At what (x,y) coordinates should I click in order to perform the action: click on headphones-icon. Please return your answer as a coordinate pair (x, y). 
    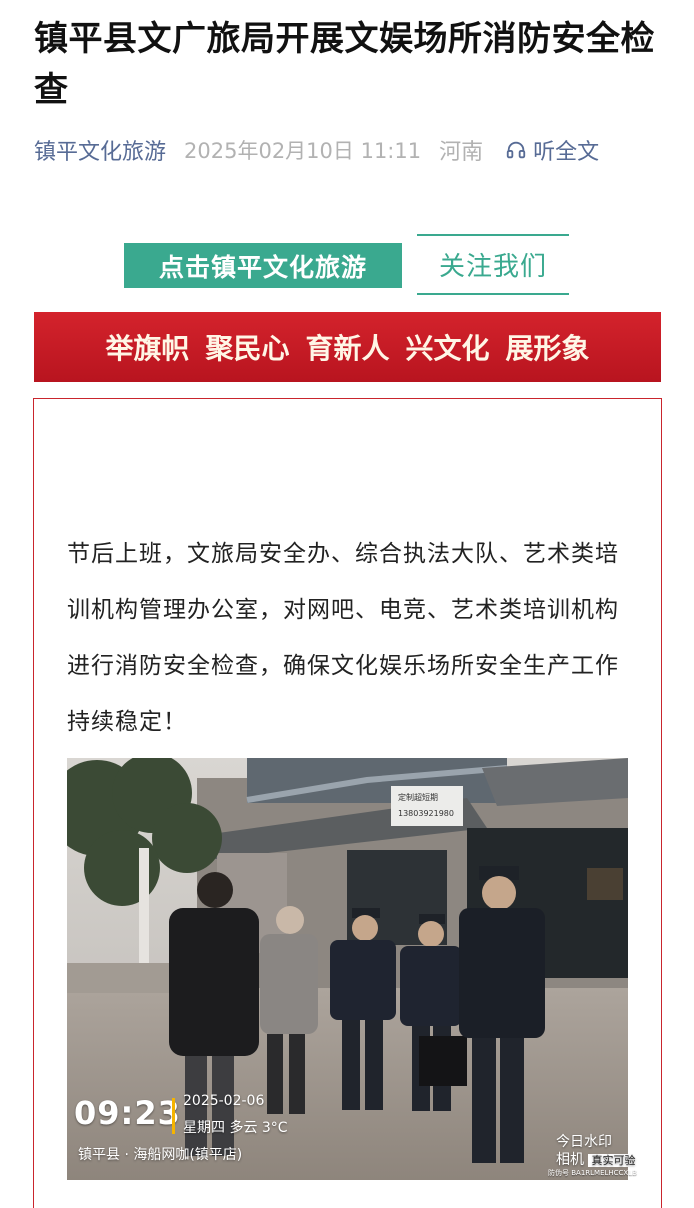
    Looking at the image, I should click on (516, 150).